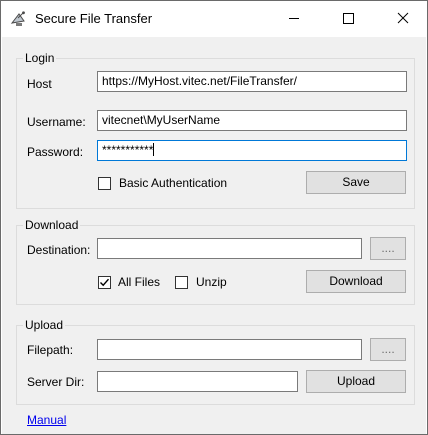  Describe the element at coordinates (104, 183) in the screenshot. I see `basic-auth-checkbox` at that location.